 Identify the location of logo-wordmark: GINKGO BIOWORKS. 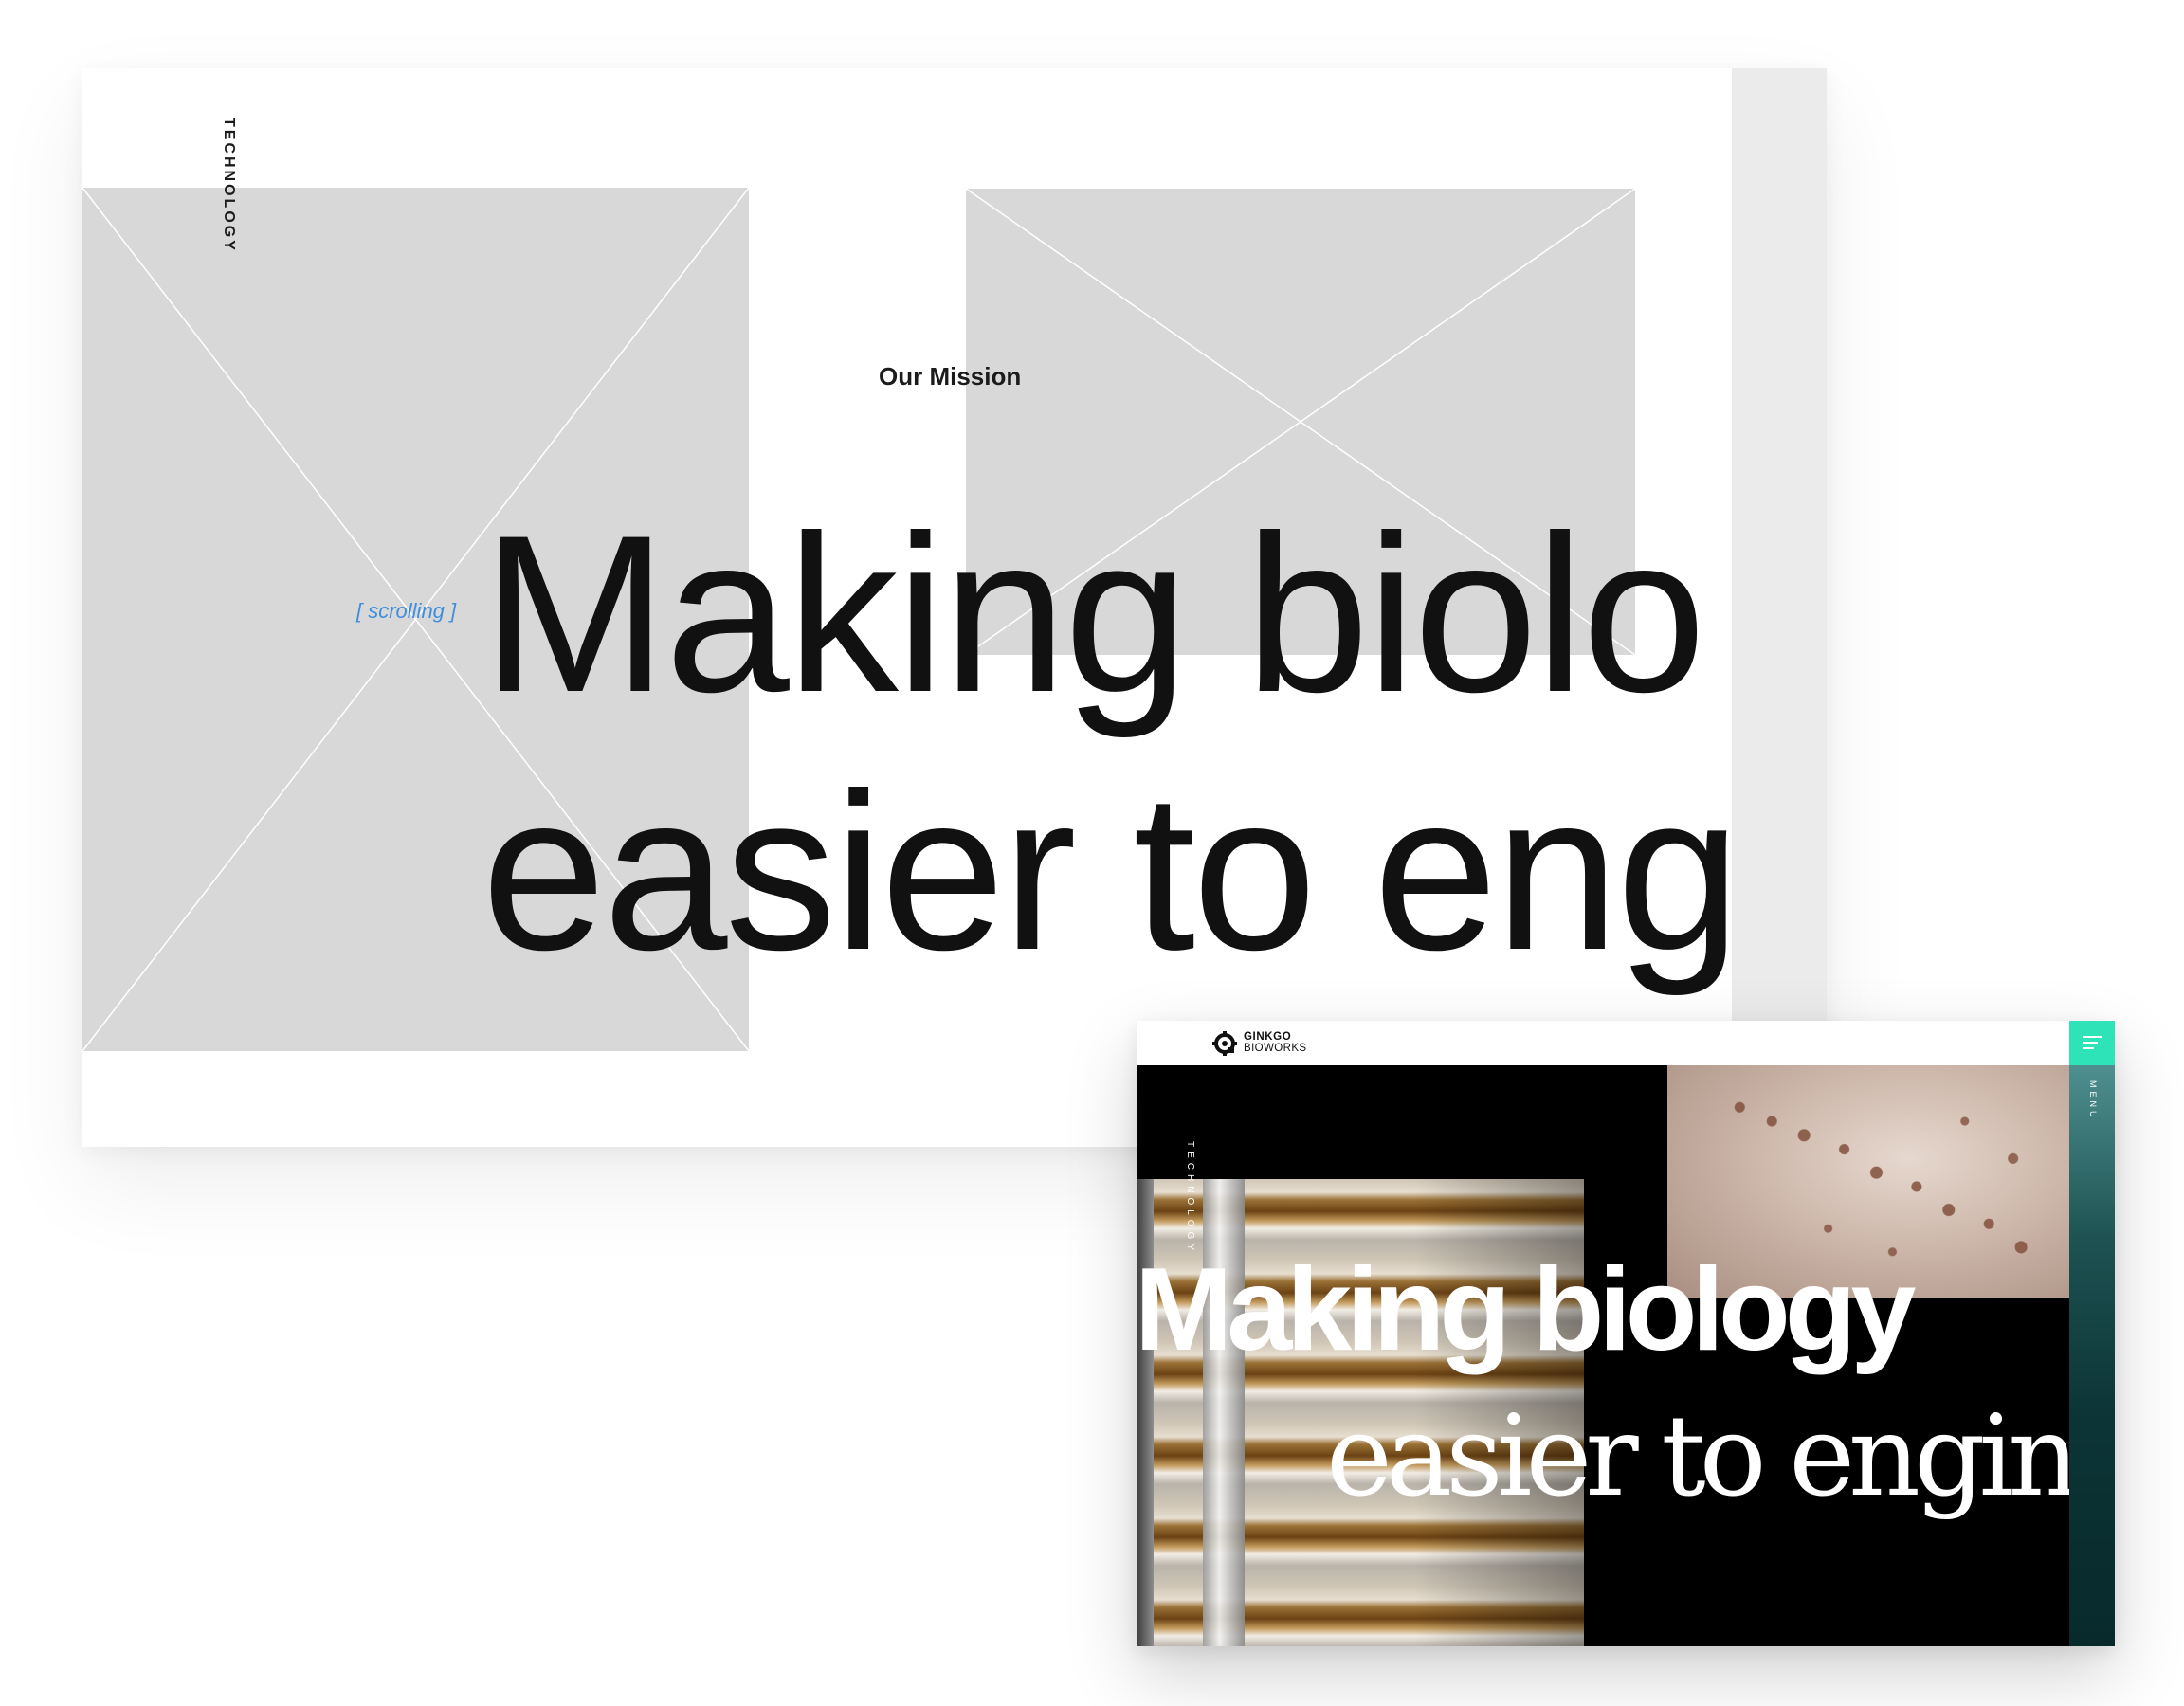
(1275, 1042).